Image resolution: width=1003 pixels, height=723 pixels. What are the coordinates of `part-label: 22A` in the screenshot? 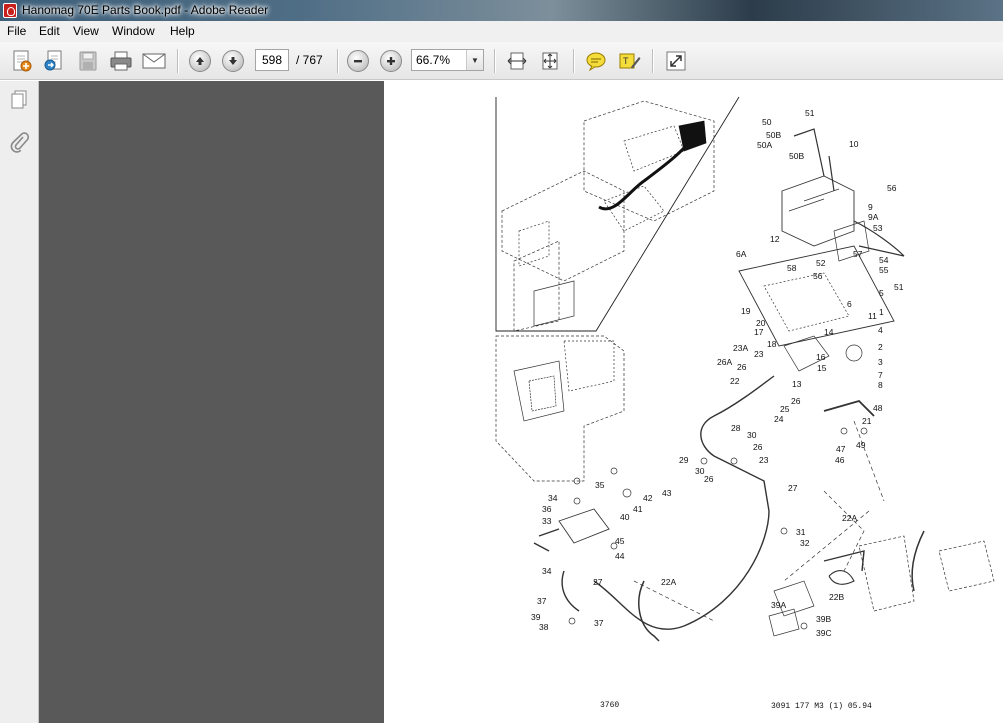 It's located at (669, 582).